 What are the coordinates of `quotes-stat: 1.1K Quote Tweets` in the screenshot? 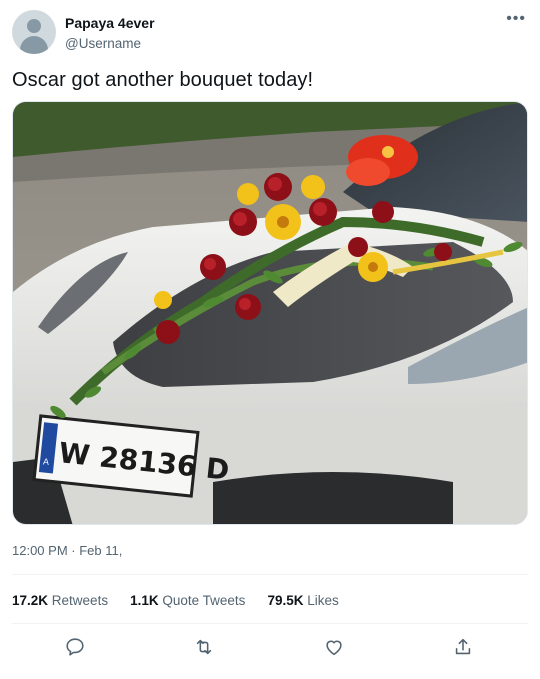 It's located at (187, 600).